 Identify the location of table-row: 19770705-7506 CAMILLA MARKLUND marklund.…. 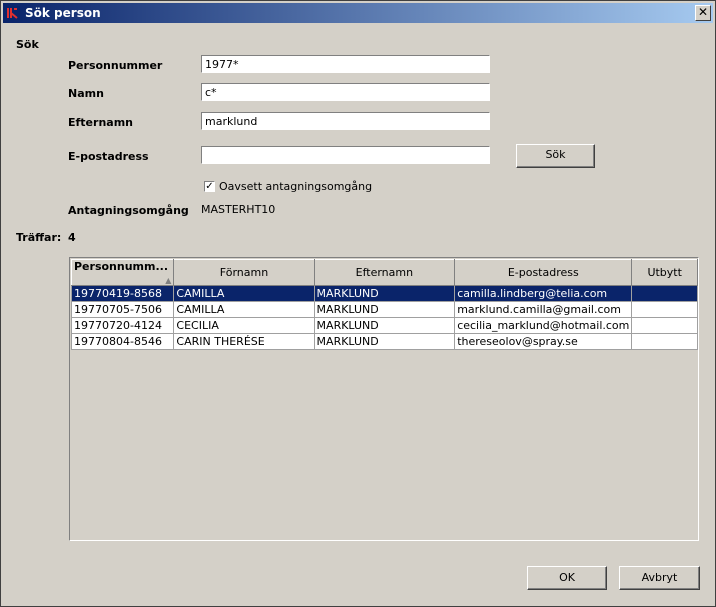
(384, 309).